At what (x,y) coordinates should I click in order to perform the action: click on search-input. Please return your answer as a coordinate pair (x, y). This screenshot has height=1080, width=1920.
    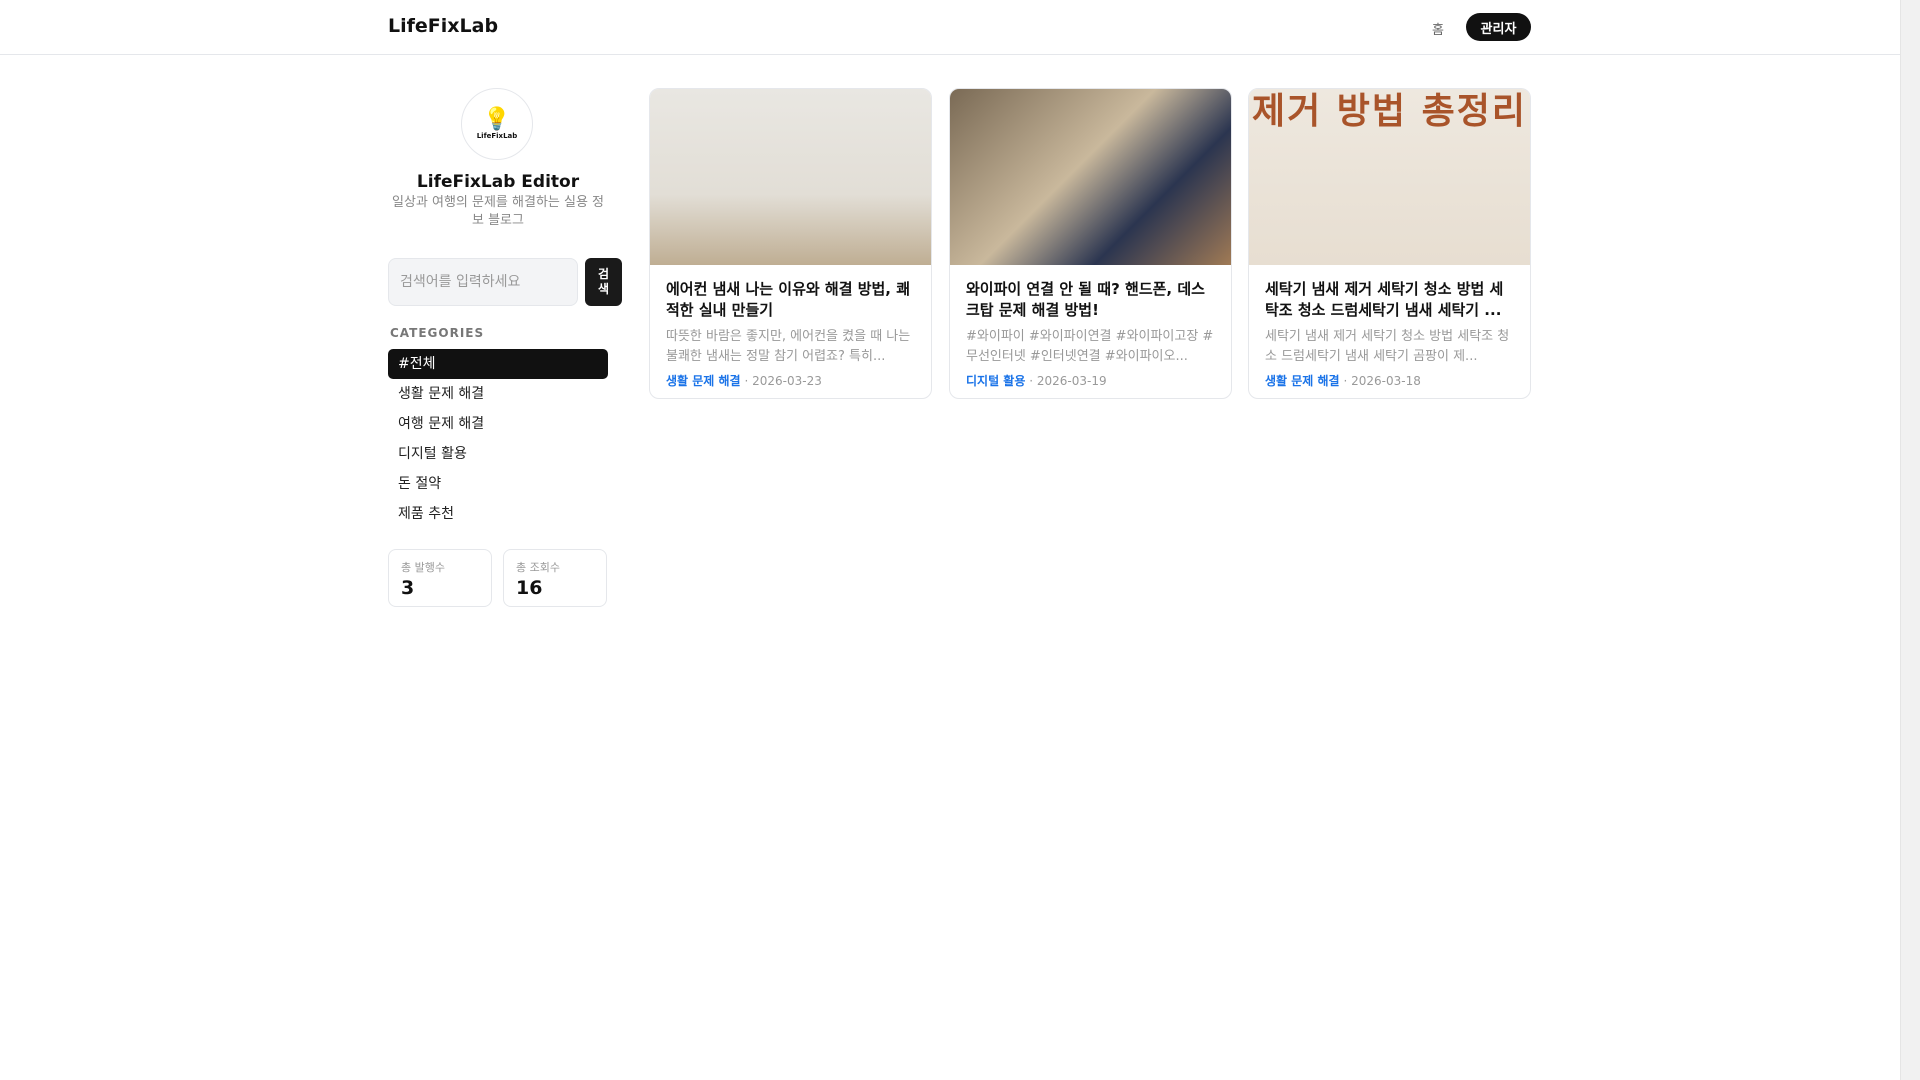
    Looking at the image, I should click on (483, 282).